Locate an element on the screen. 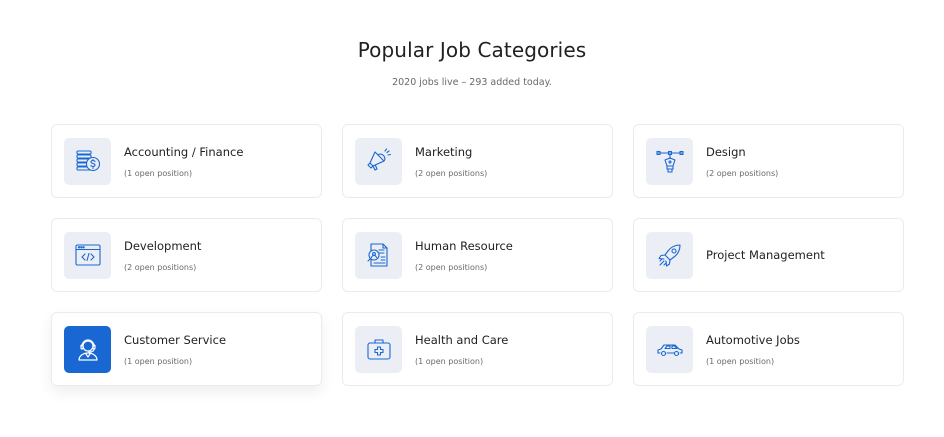  code-window-icon is located at coordinates (87, 255).